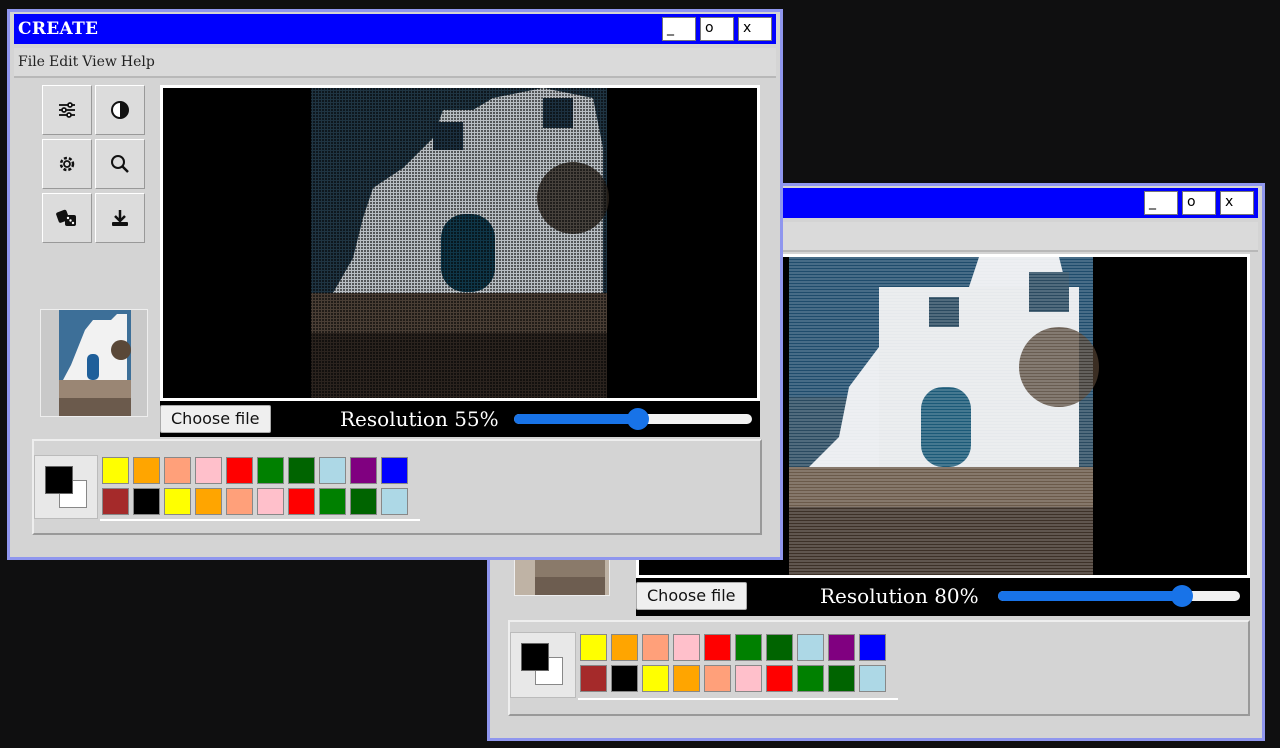  I want to click on contrast-icon, so click(120, 110).